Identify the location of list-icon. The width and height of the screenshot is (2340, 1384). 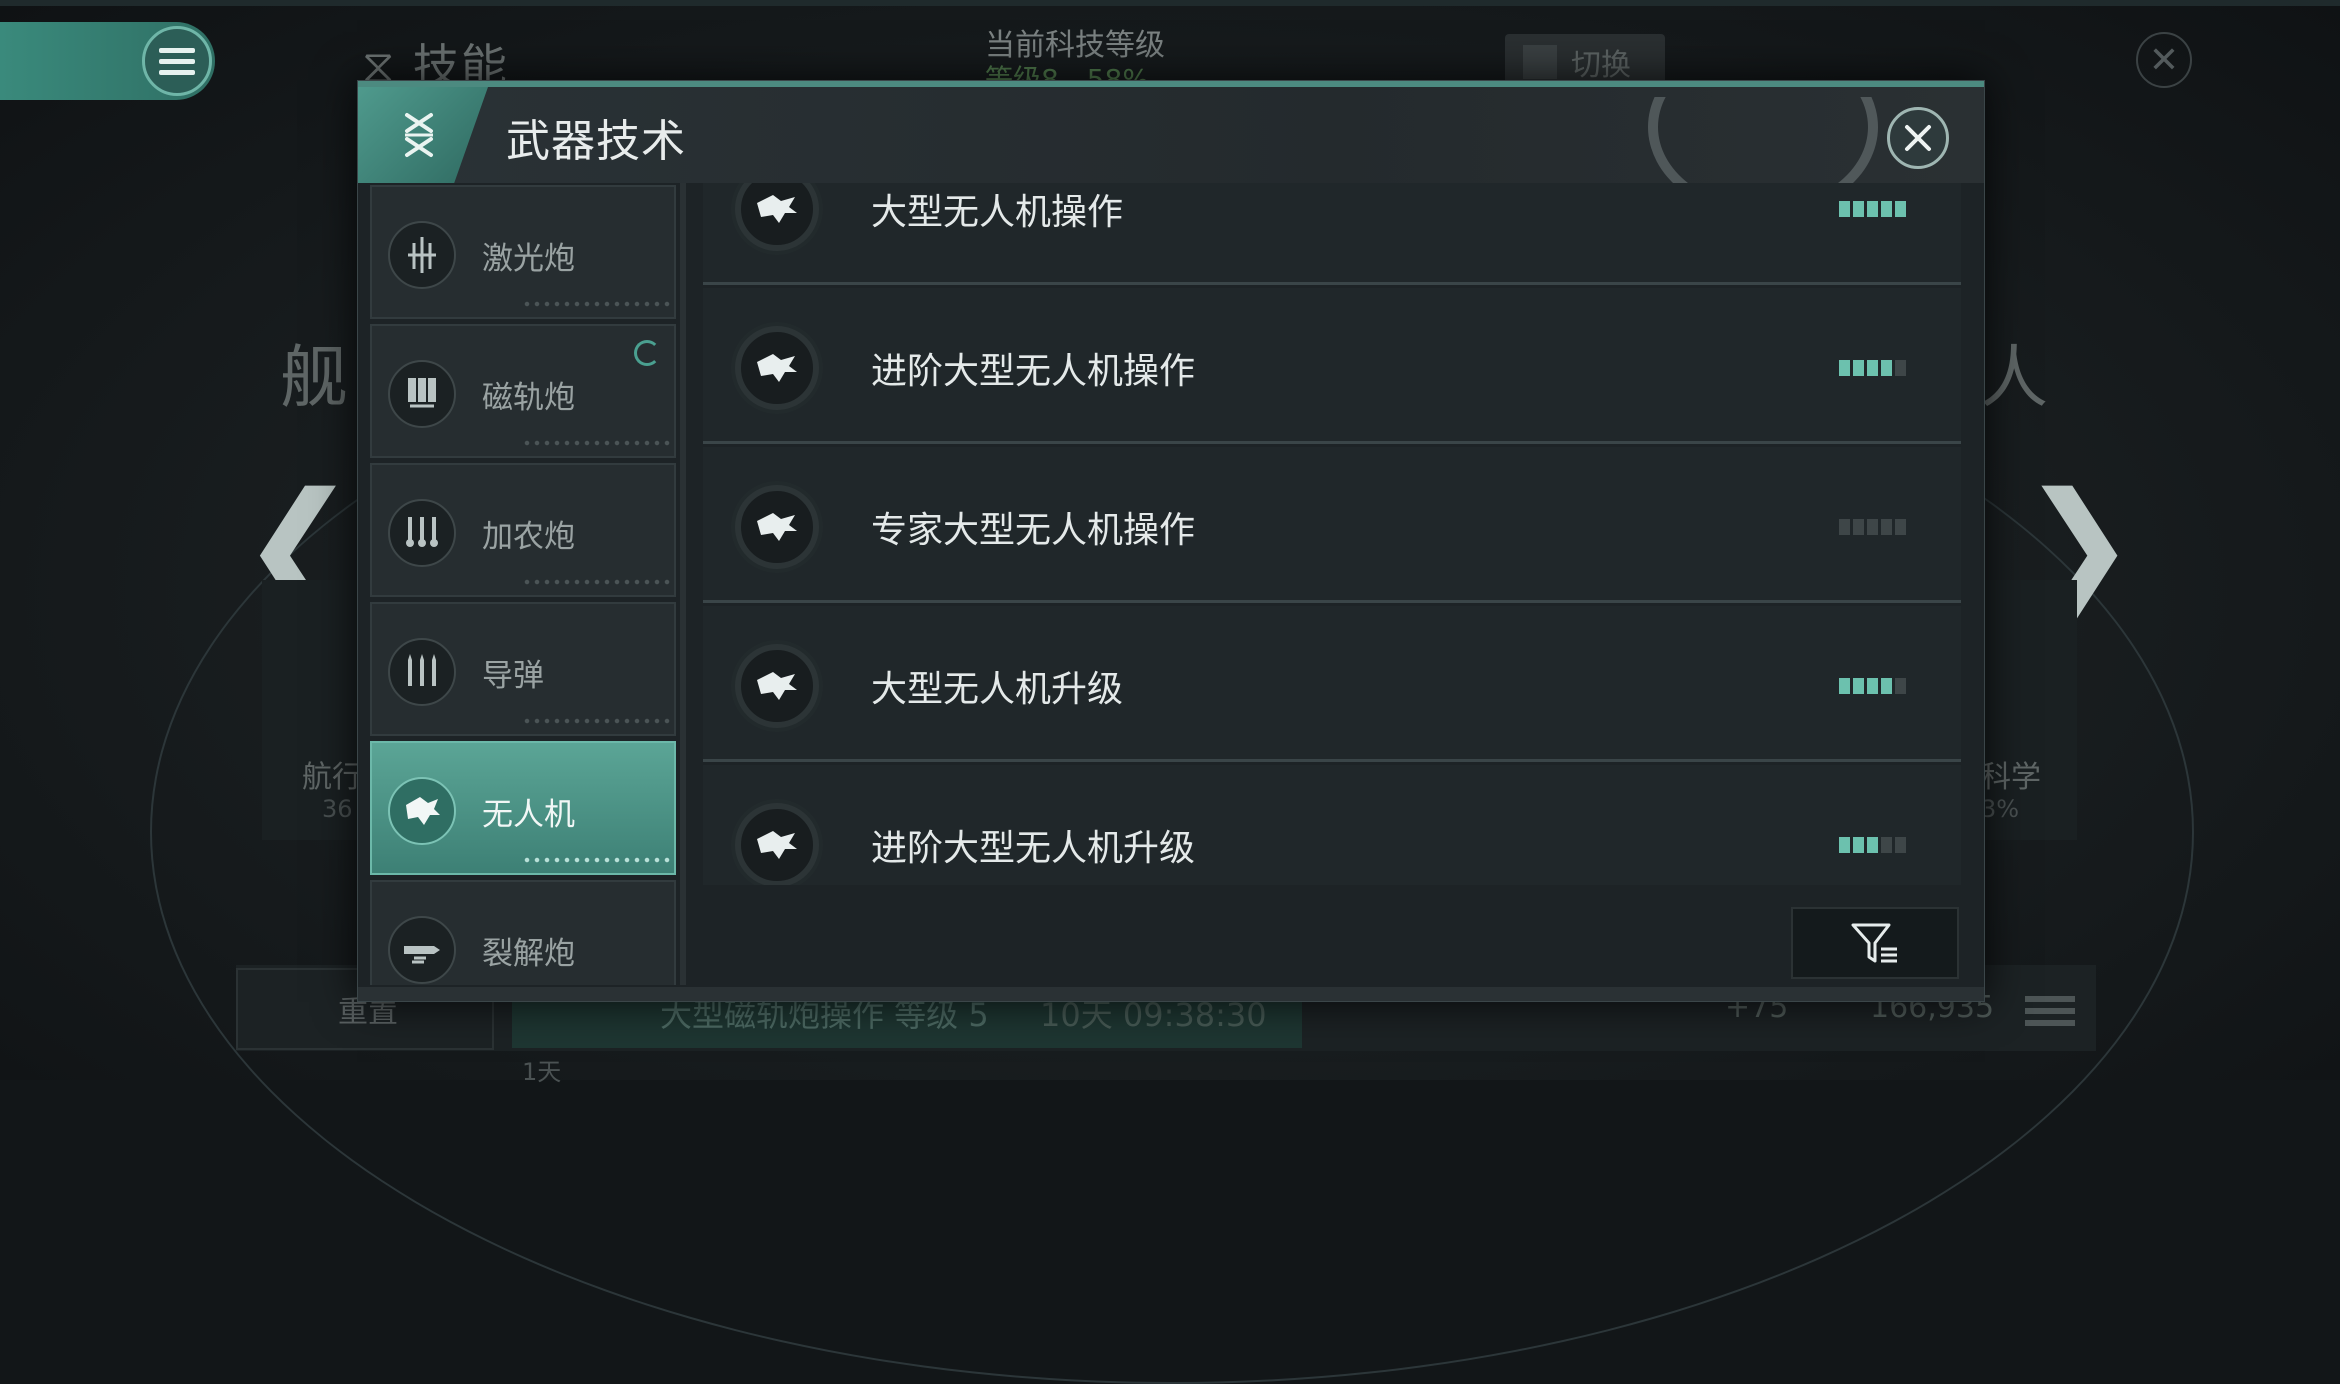
(2050, 1010).